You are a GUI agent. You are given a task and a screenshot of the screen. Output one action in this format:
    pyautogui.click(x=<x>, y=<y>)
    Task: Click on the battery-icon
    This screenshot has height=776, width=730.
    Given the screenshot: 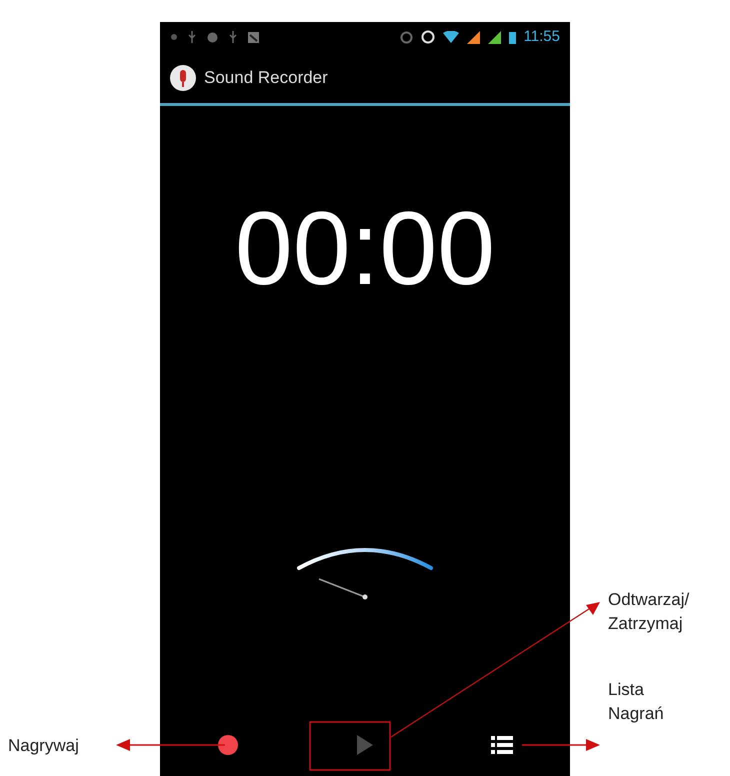 What is the action you would take?
    pyautogui.click(x=512, y=37)
    